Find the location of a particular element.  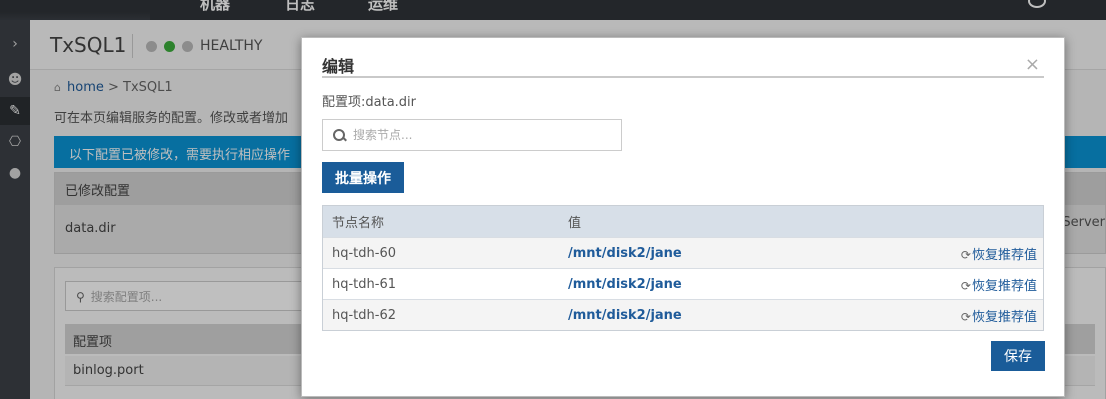

modal-title: 编辑 is located at coordinates (338, 66).